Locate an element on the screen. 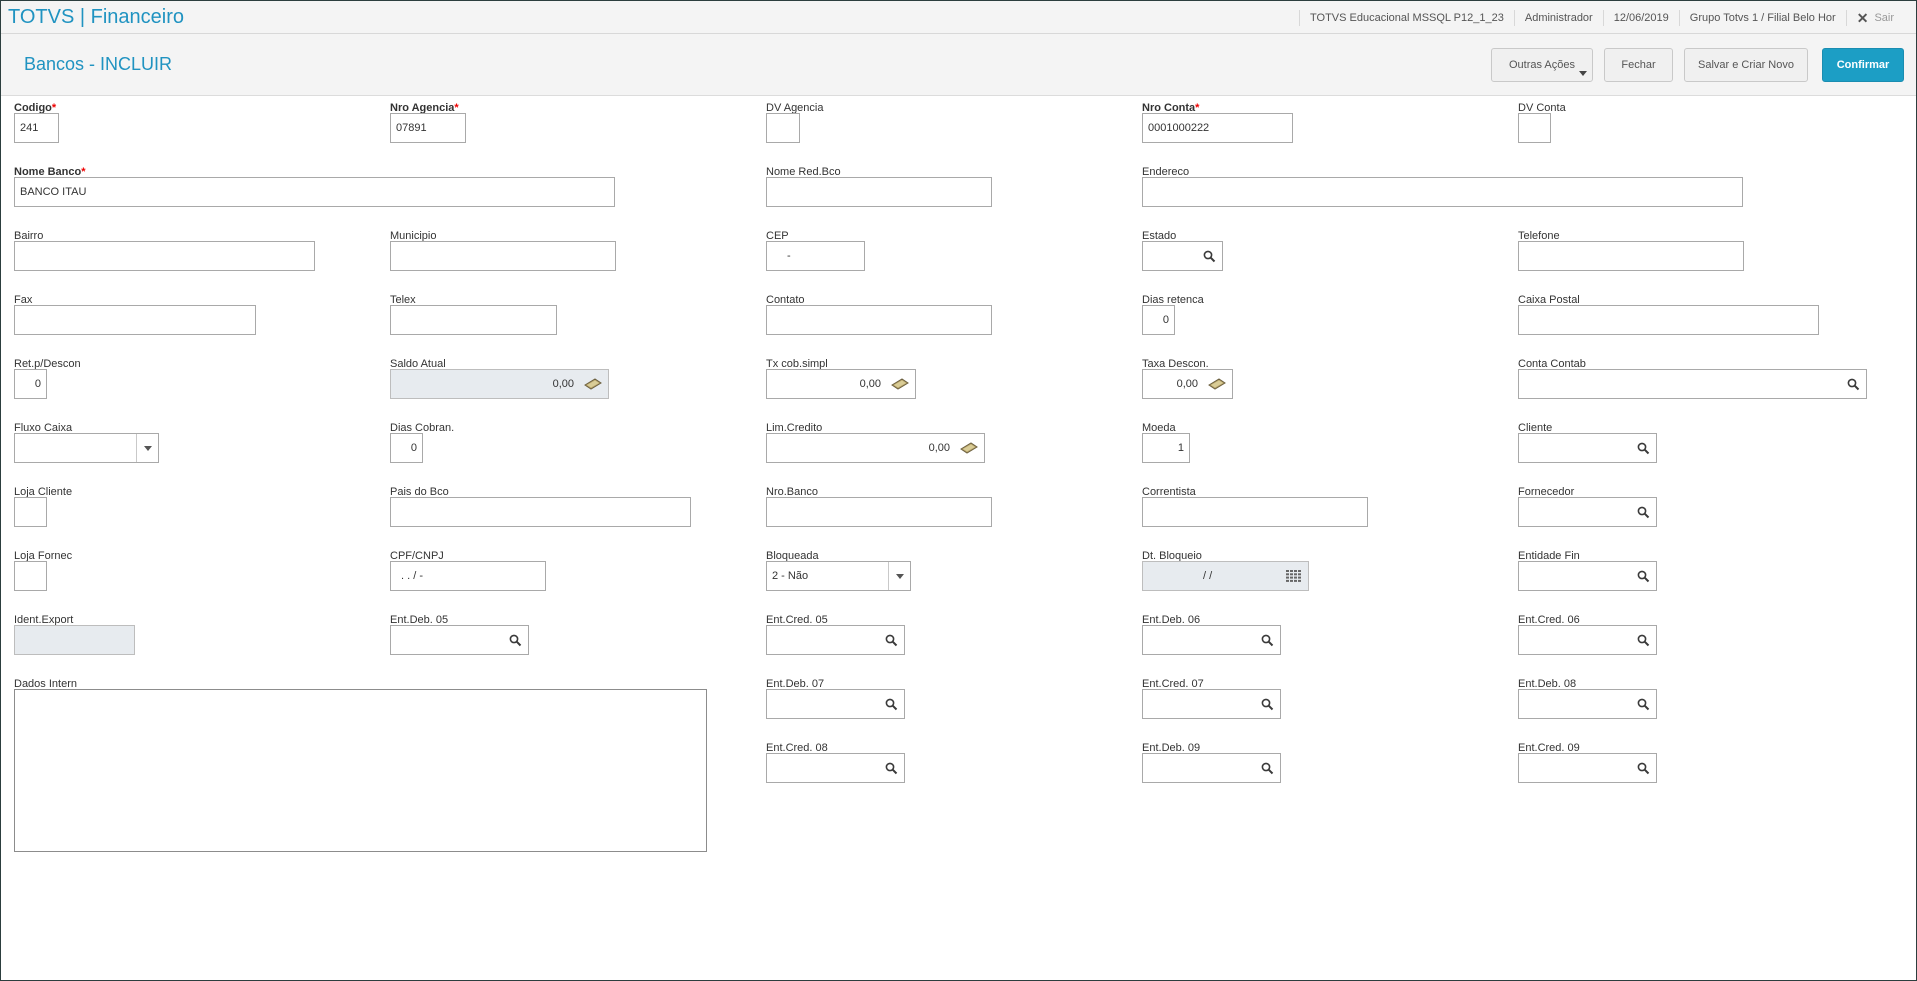 The image size is (1917, 981). save-new-button: Salvar e Criar Novo is located at coordinates (1746, 65).